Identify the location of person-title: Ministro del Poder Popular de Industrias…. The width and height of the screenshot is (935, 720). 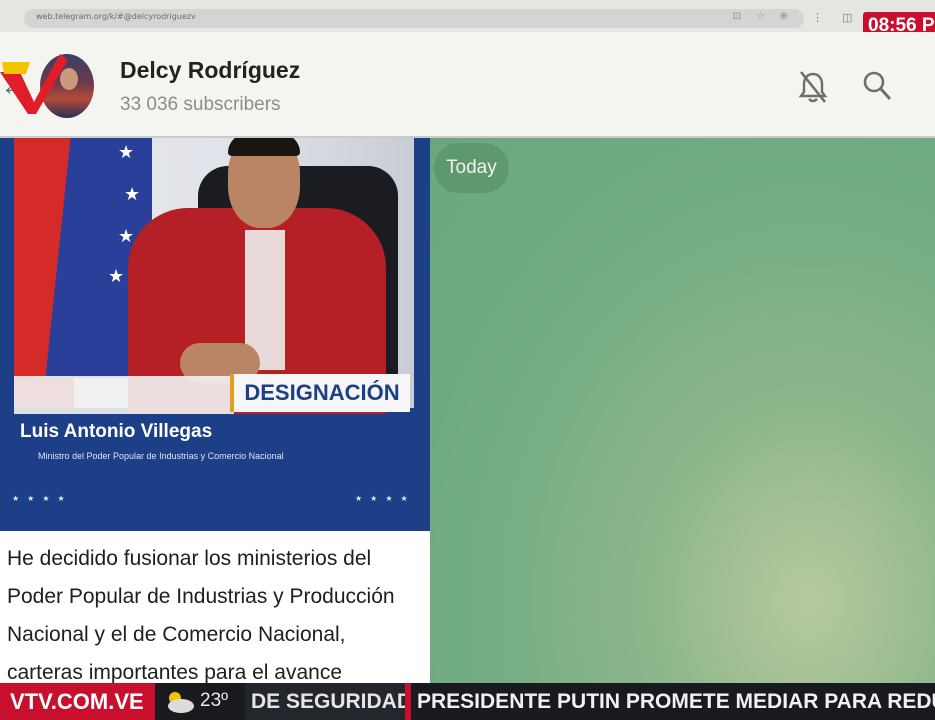
(161, 456).